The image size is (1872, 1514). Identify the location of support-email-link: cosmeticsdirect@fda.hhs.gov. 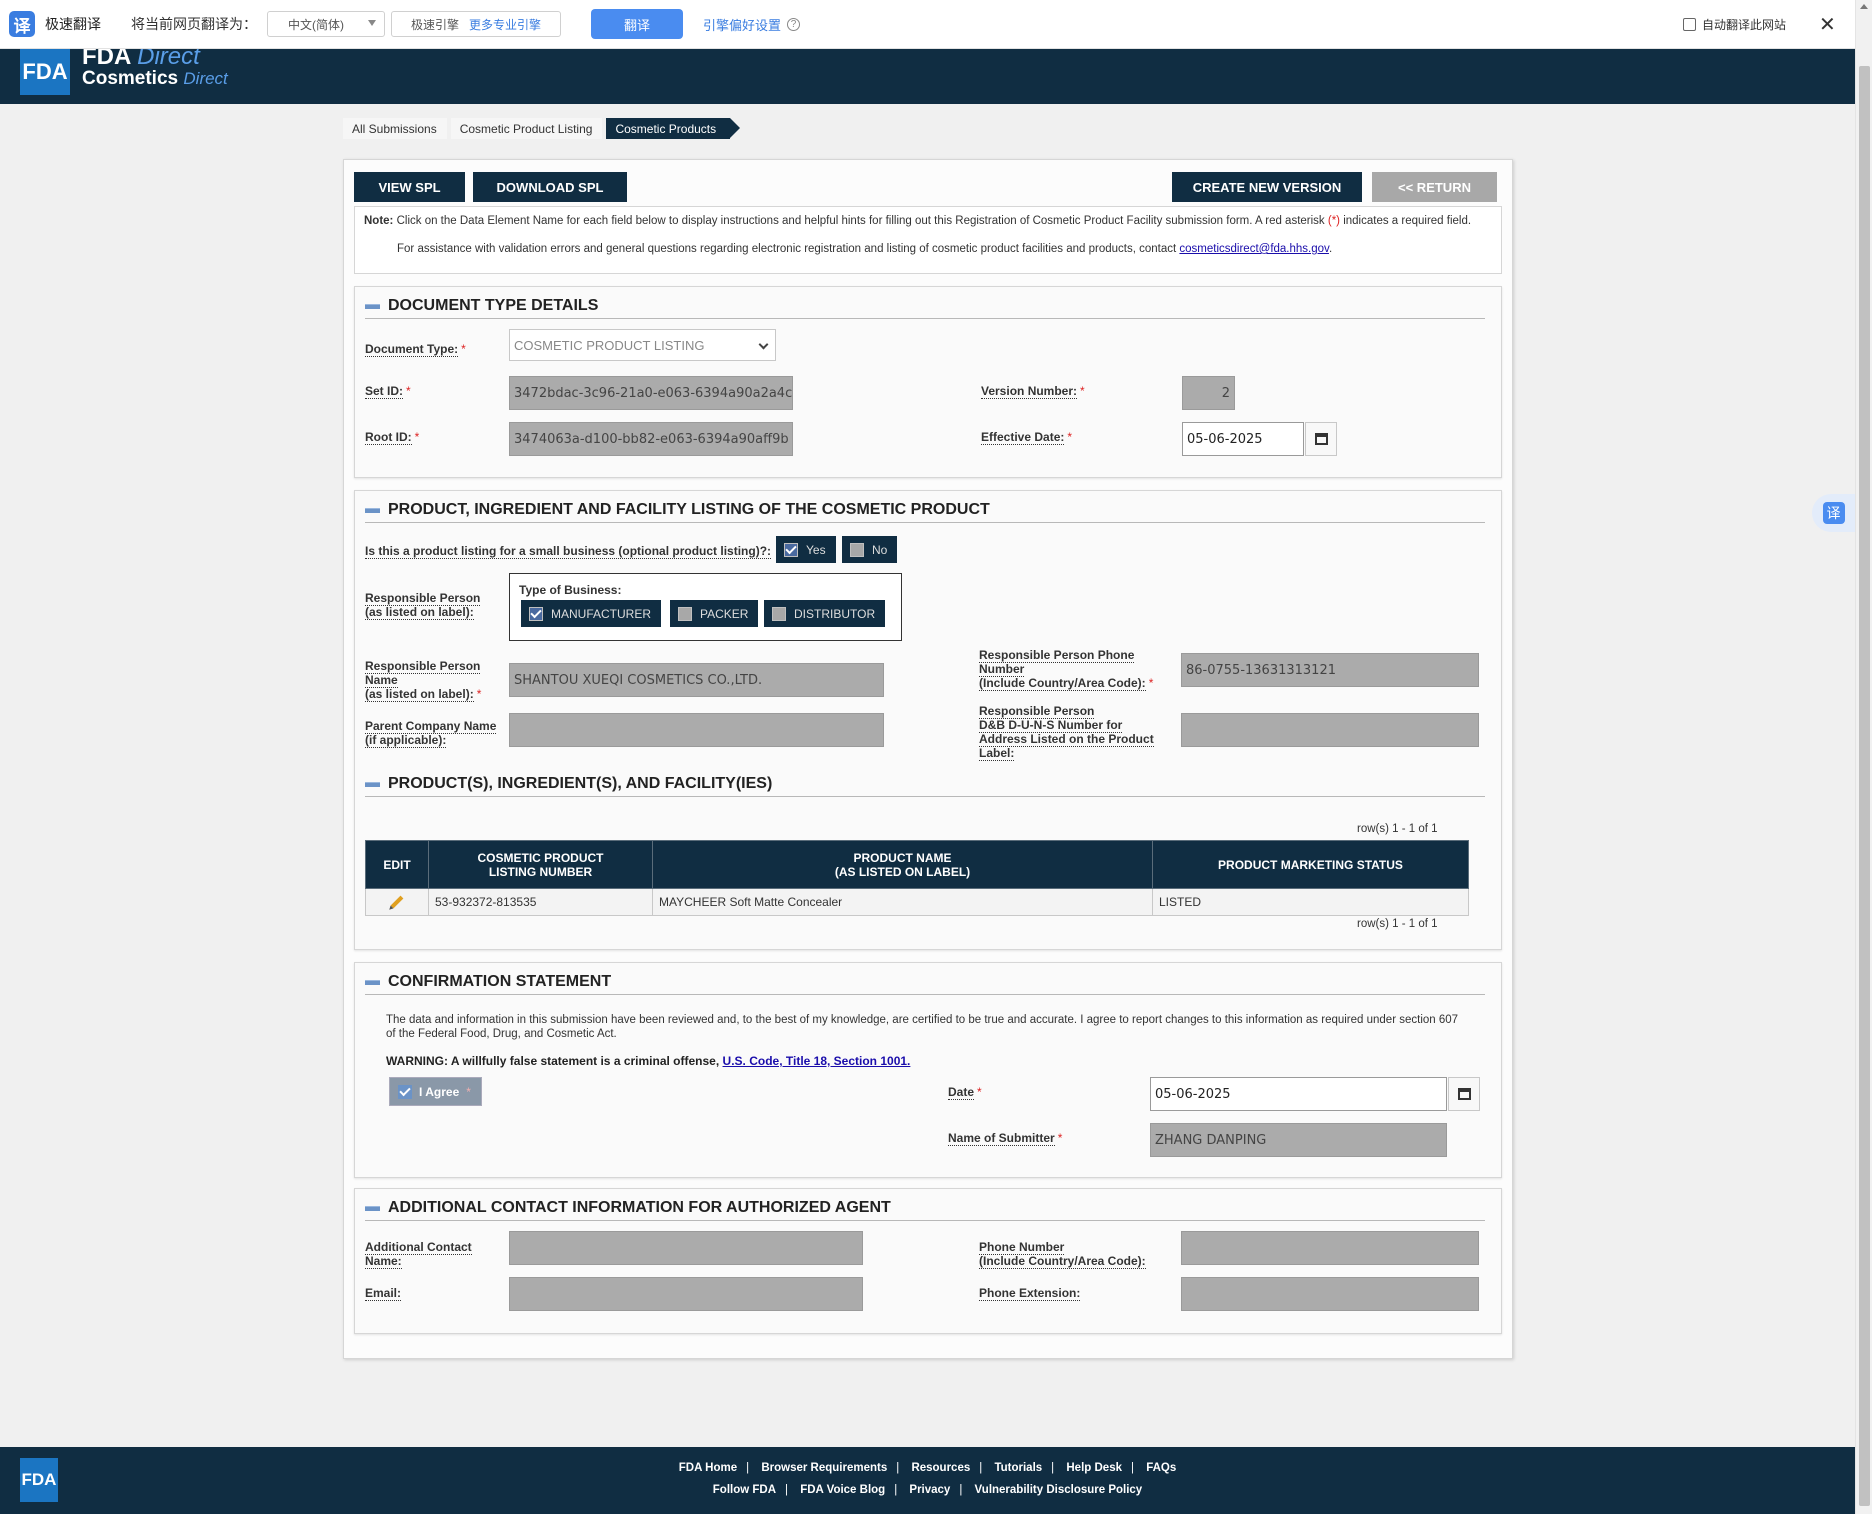
(1254, 249).